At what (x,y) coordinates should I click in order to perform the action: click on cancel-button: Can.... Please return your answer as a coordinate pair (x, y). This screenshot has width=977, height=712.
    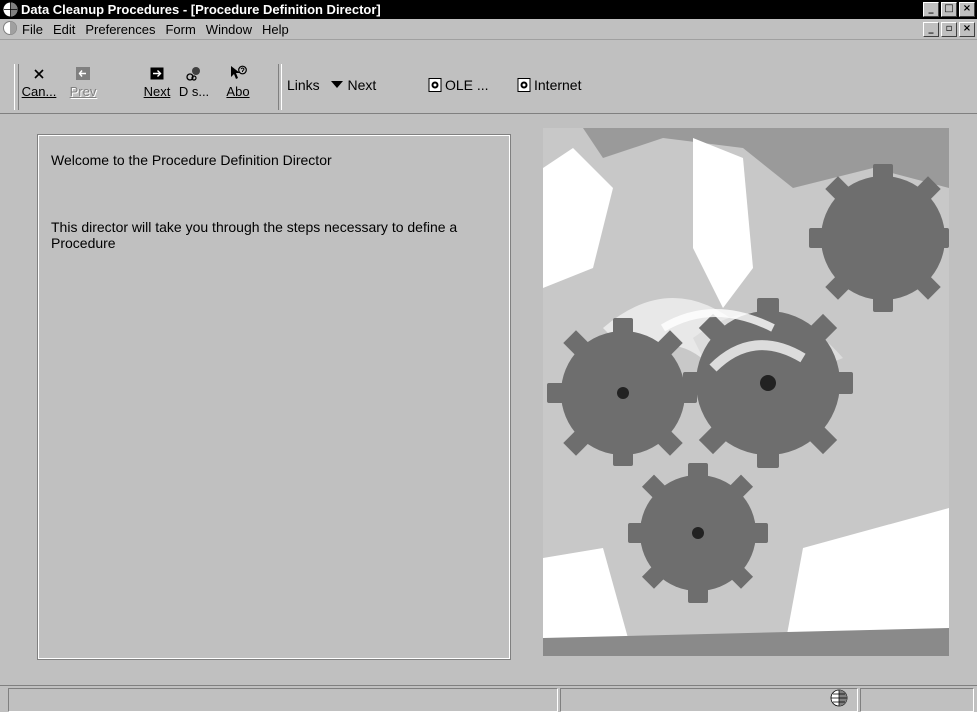
    Looking at the image, I should click on (39, 88).